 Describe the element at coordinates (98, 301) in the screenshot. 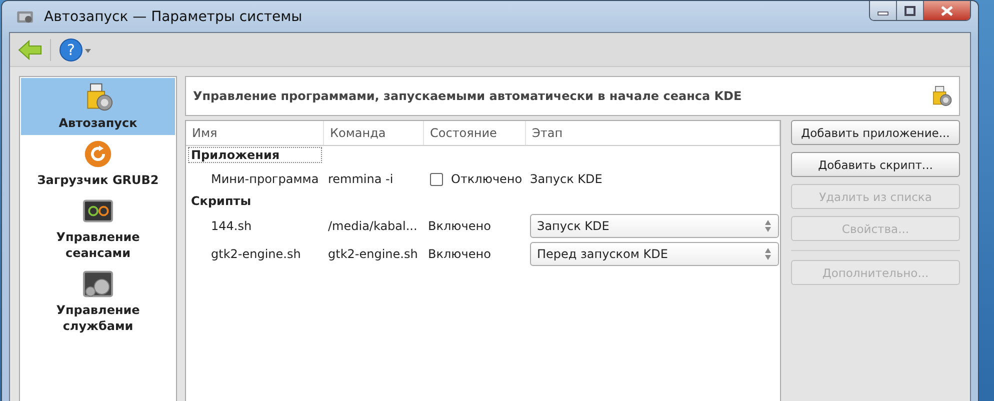

I see `sidebar-item: Управление службами` at that location.